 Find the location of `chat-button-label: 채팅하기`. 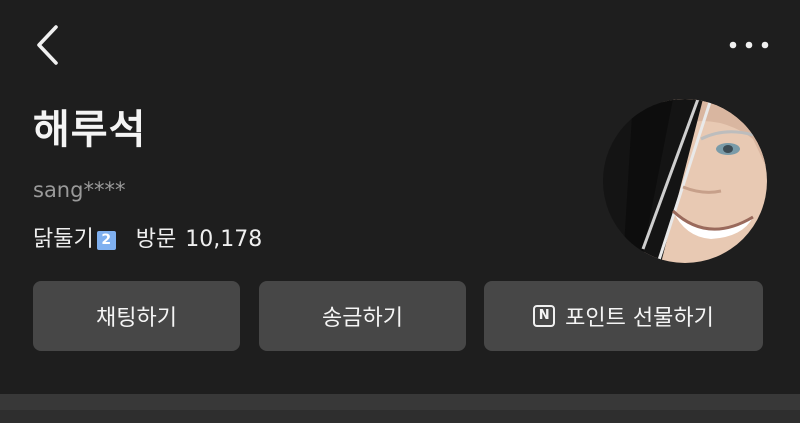

chat-button-label: 채팅하기 is located at coordinates (136, 318).